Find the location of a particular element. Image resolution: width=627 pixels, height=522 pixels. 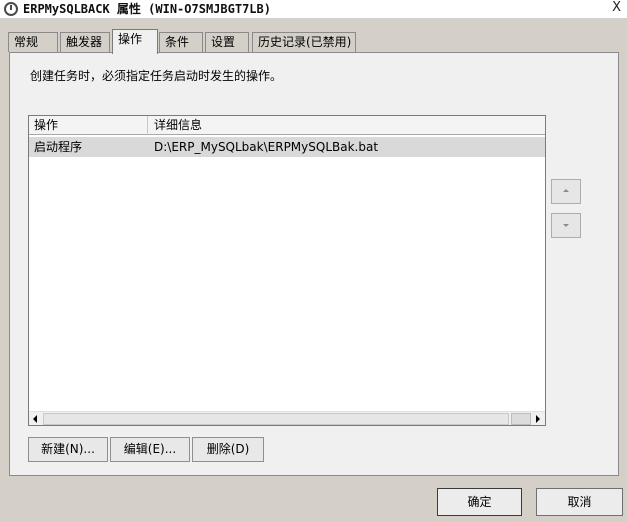

list-item: 启动程序 D:\ERP_MySQLbak\ERPMySQLBak.bat is located at coordinates (287, 147).